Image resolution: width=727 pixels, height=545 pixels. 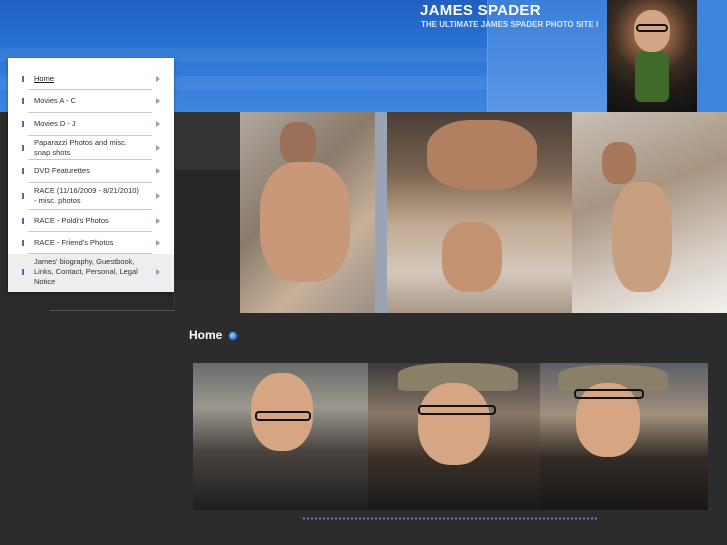 I want to click on nav-item-movies-d-j: Movies D - J, so click(x=91, y=124).